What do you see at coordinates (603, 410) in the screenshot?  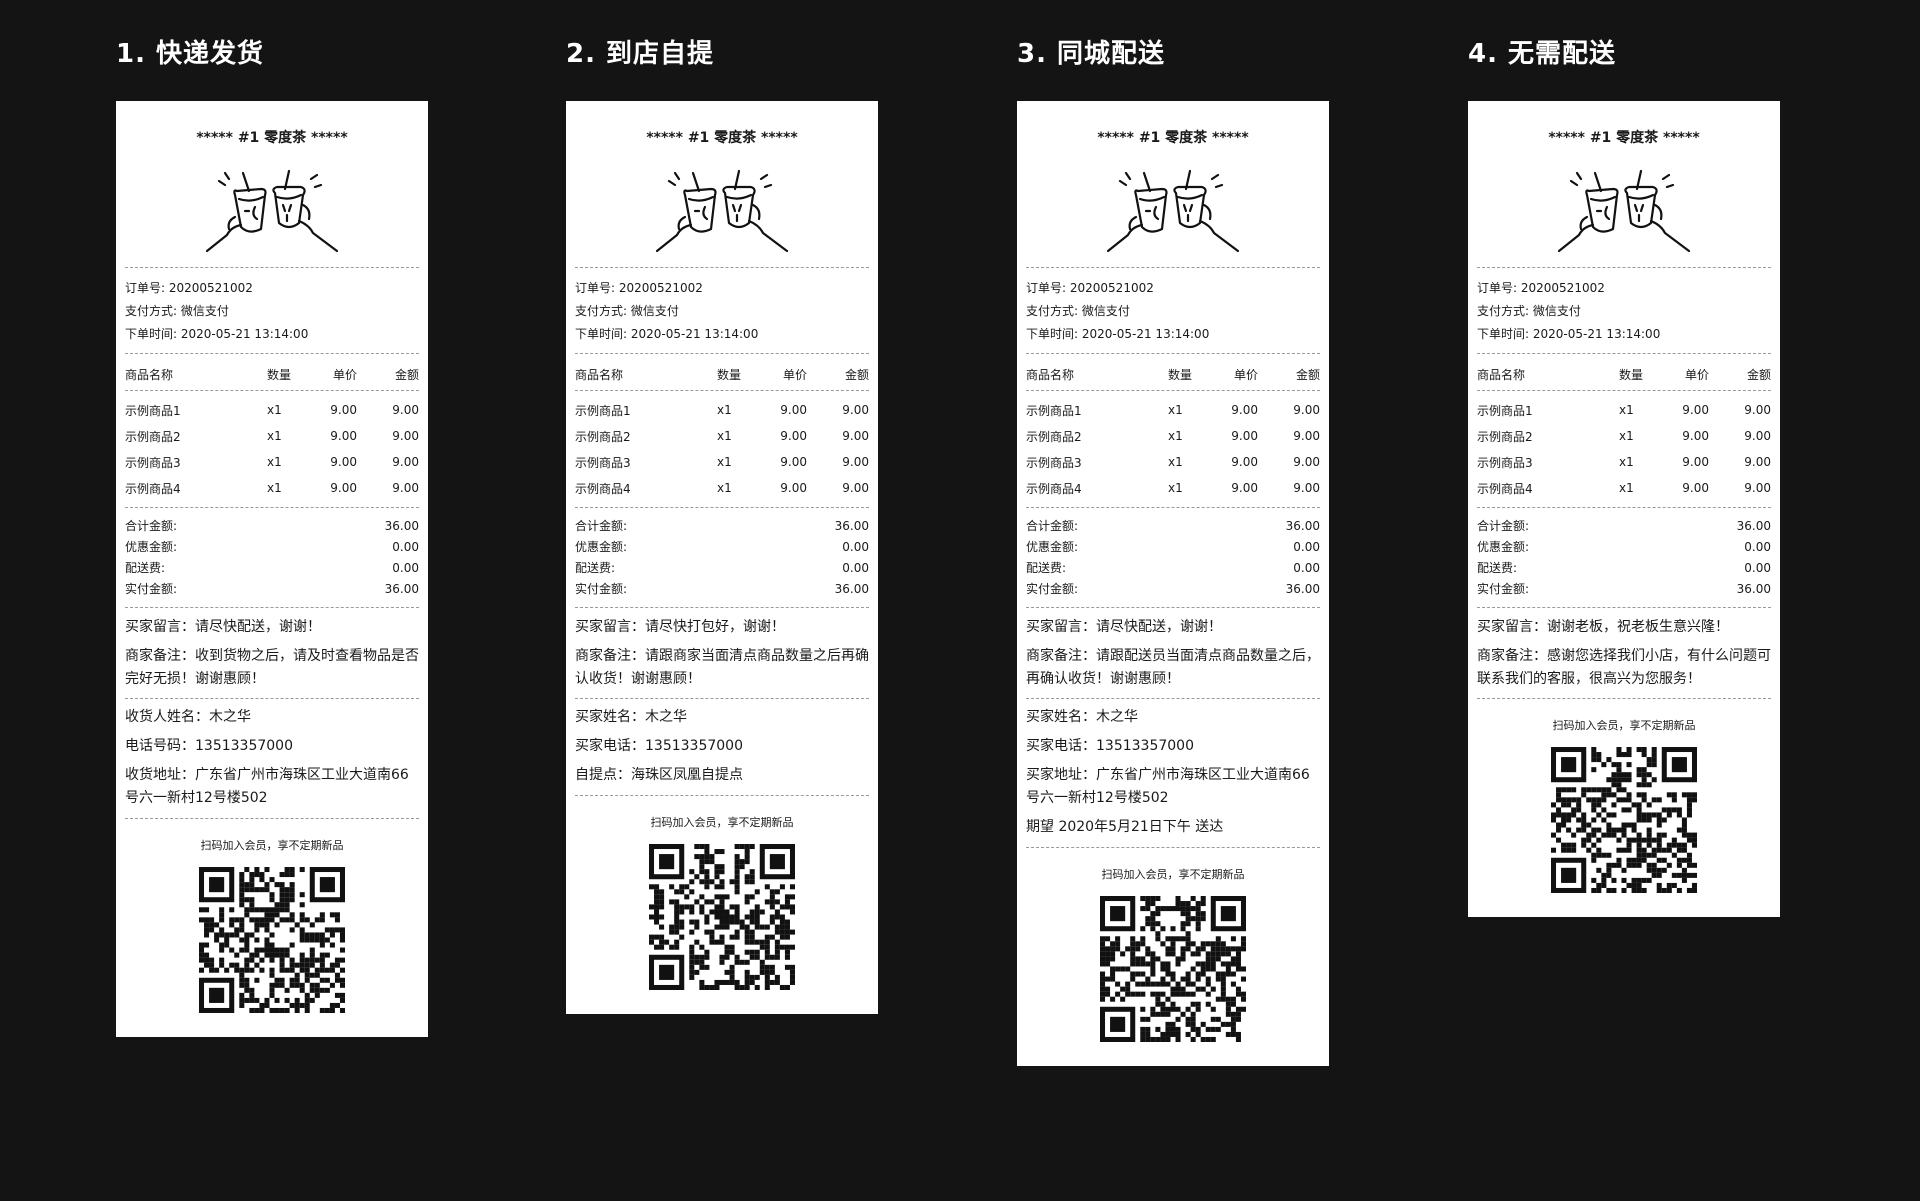 I see `item-name: 示例商品1` at bounding box center [603, 410].